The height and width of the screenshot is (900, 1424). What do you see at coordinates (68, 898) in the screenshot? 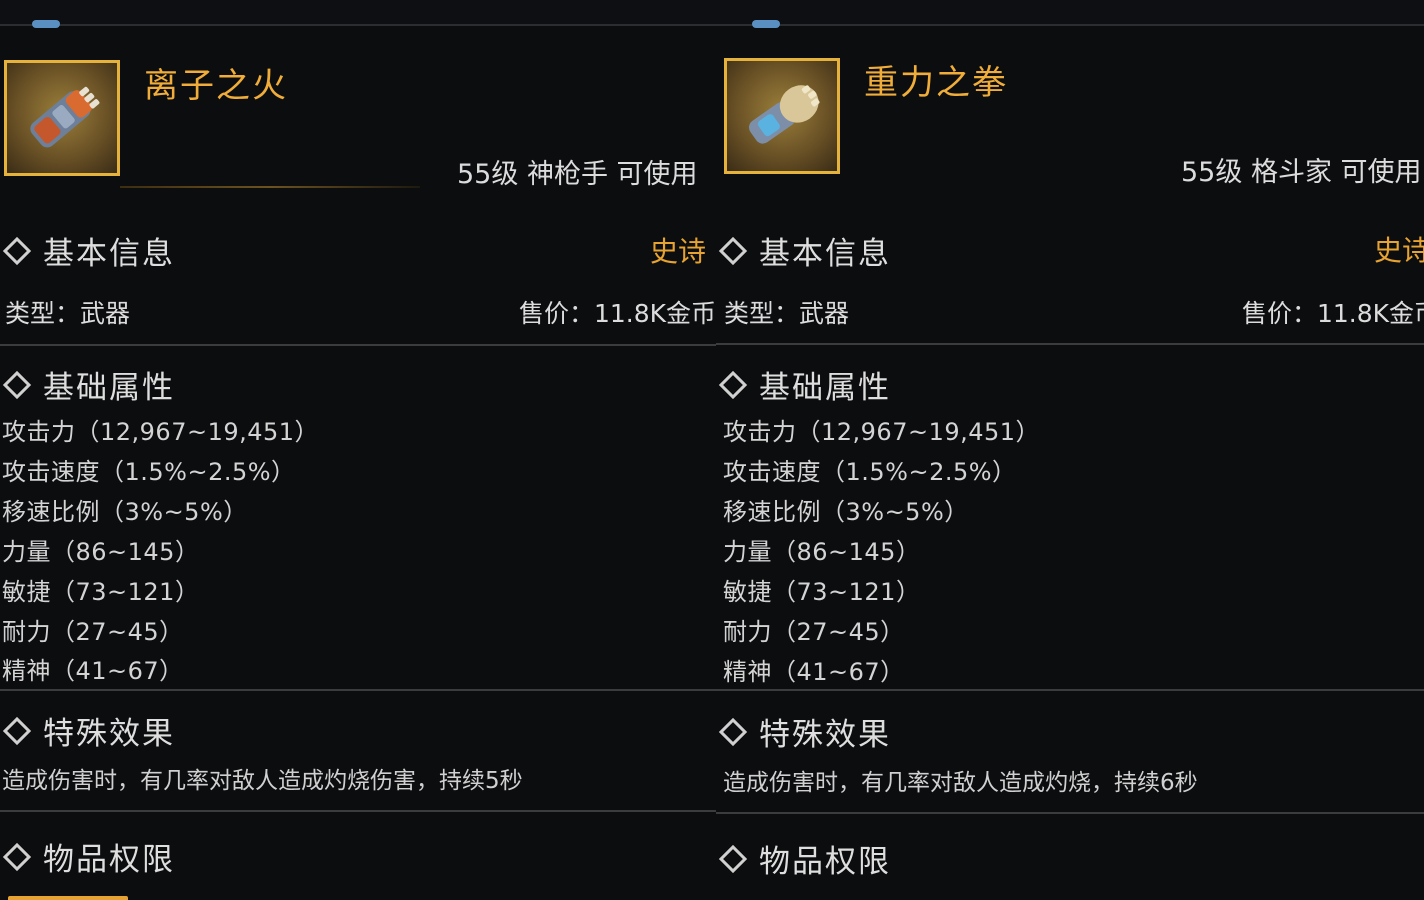
I see `bottom-accent-bar` at bounding box center [68, 898].